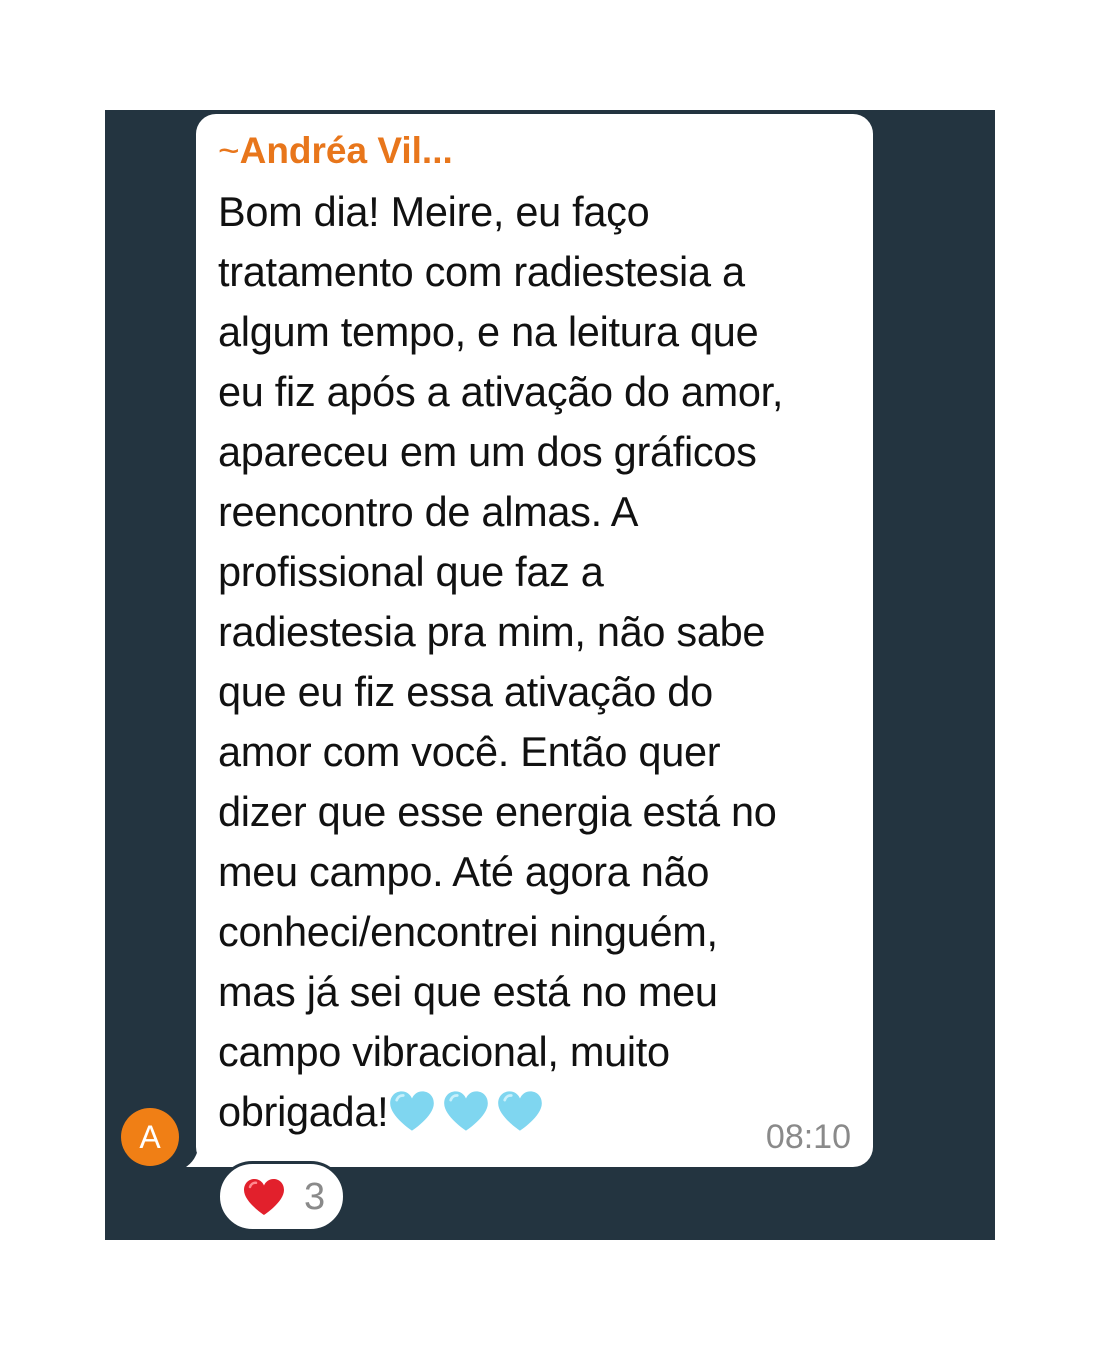 The width and height of the screenshot is (1100, 1350). What do you see at coordinates (150, 1137) in the screenshot?
I see `avatar: A` at bounding box center [150, 1137].